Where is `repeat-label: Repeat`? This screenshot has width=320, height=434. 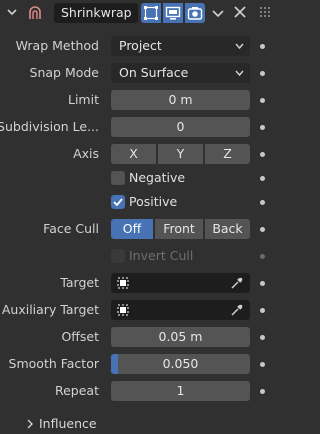
repeat-label: Repeat is located at coordinates (76, 390).